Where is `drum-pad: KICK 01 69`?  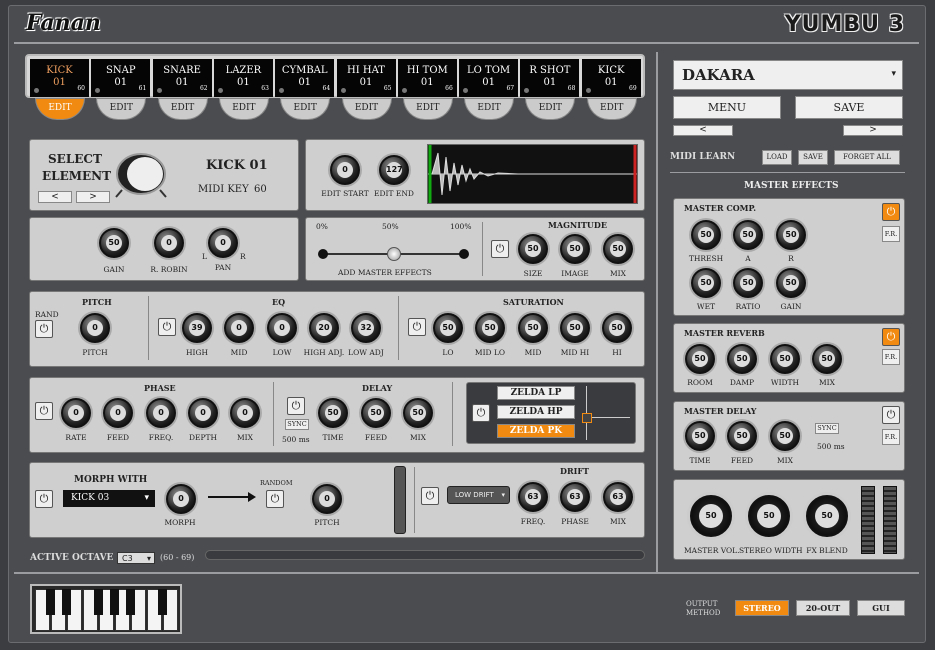 drum-pad: KICK 01 69 is located at coordinates (611, 78).